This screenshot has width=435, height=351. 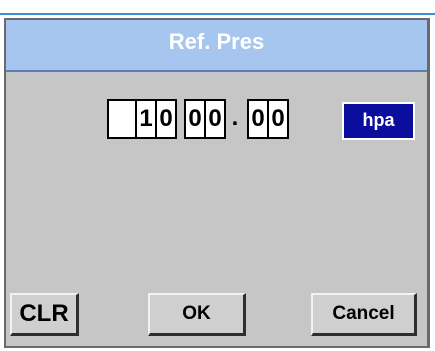 What do you see at coordinates (197, 314) in the screenshot?
I see `ok-button: OK` at bounding box center [197, 314].